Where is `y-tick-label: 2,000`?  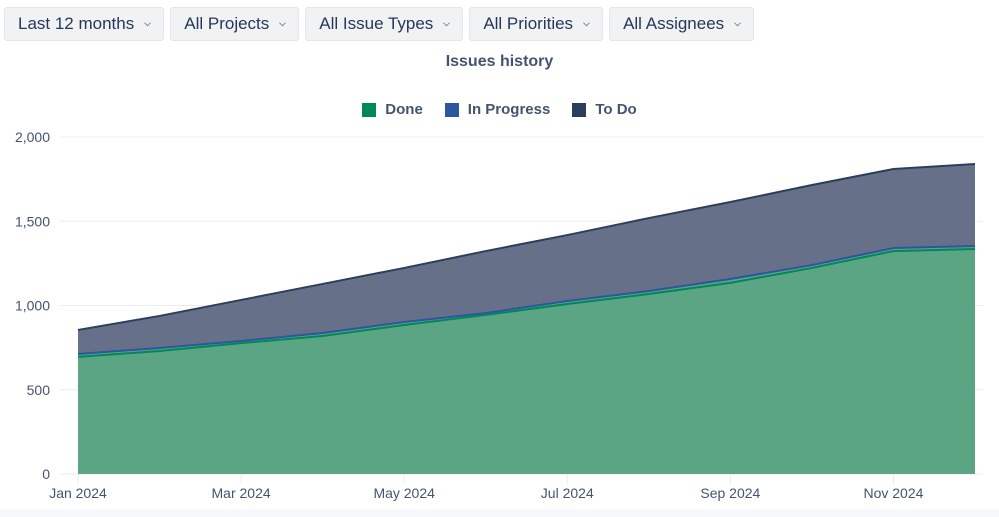
y-tick-label: 2,000 is located at coordinates (32, 137).